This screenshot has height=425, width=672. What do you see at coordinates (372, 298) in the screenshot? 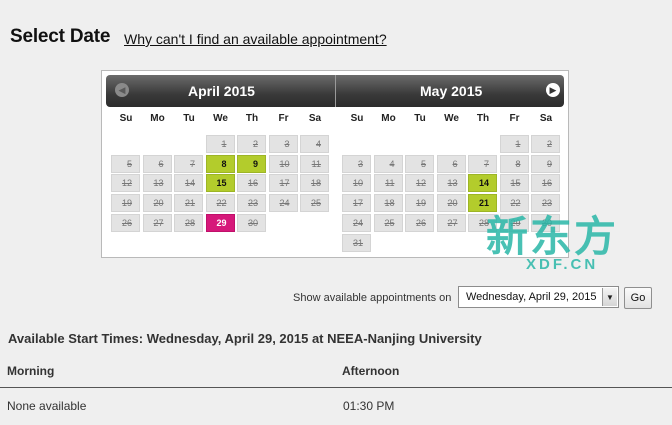
I see `show-appointments-label: Show available appointments on` at bounding box center [372, 298].